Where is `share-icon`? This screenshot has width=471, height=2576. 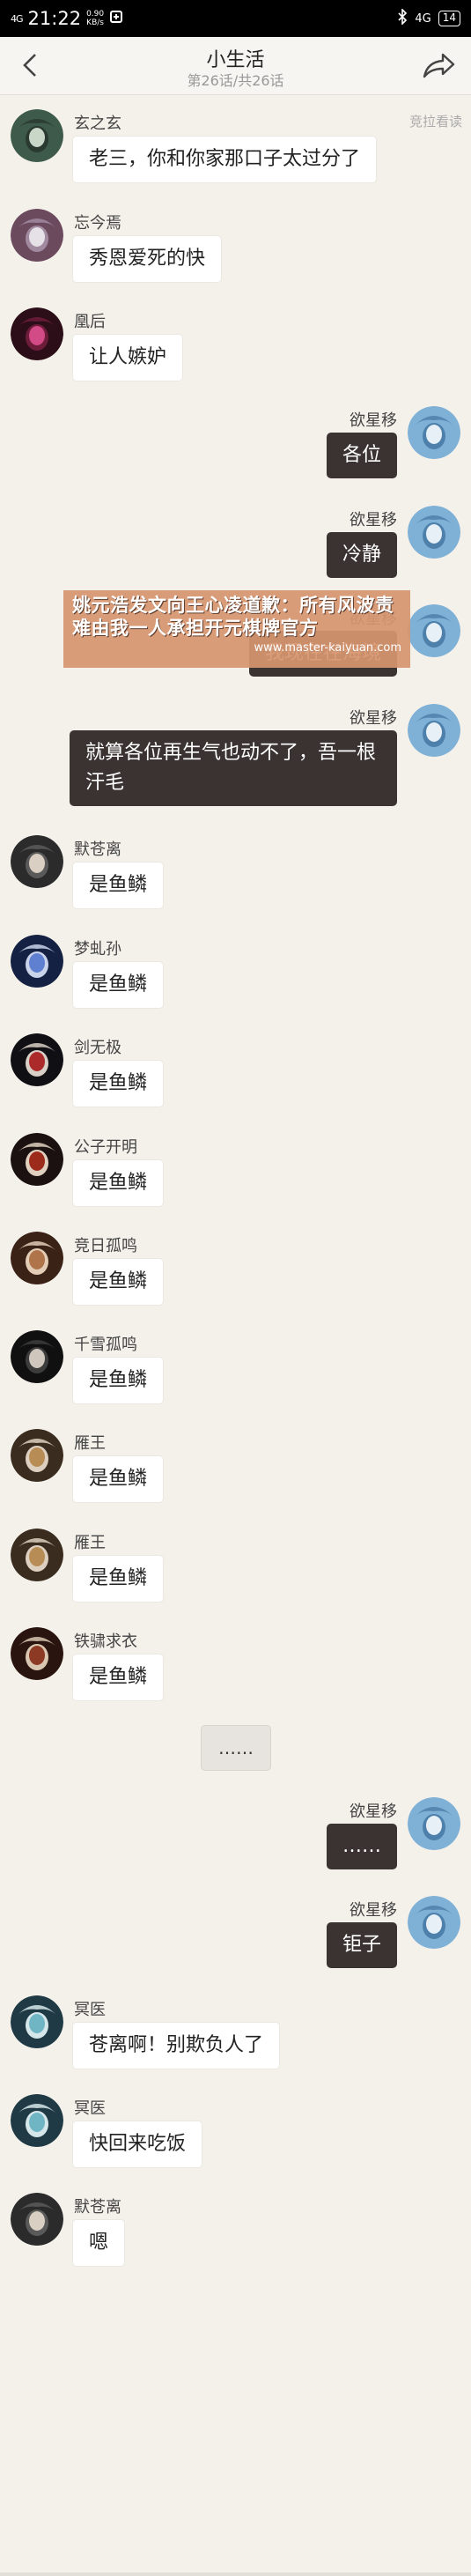
share-icon is located at coordinates (439, 65).